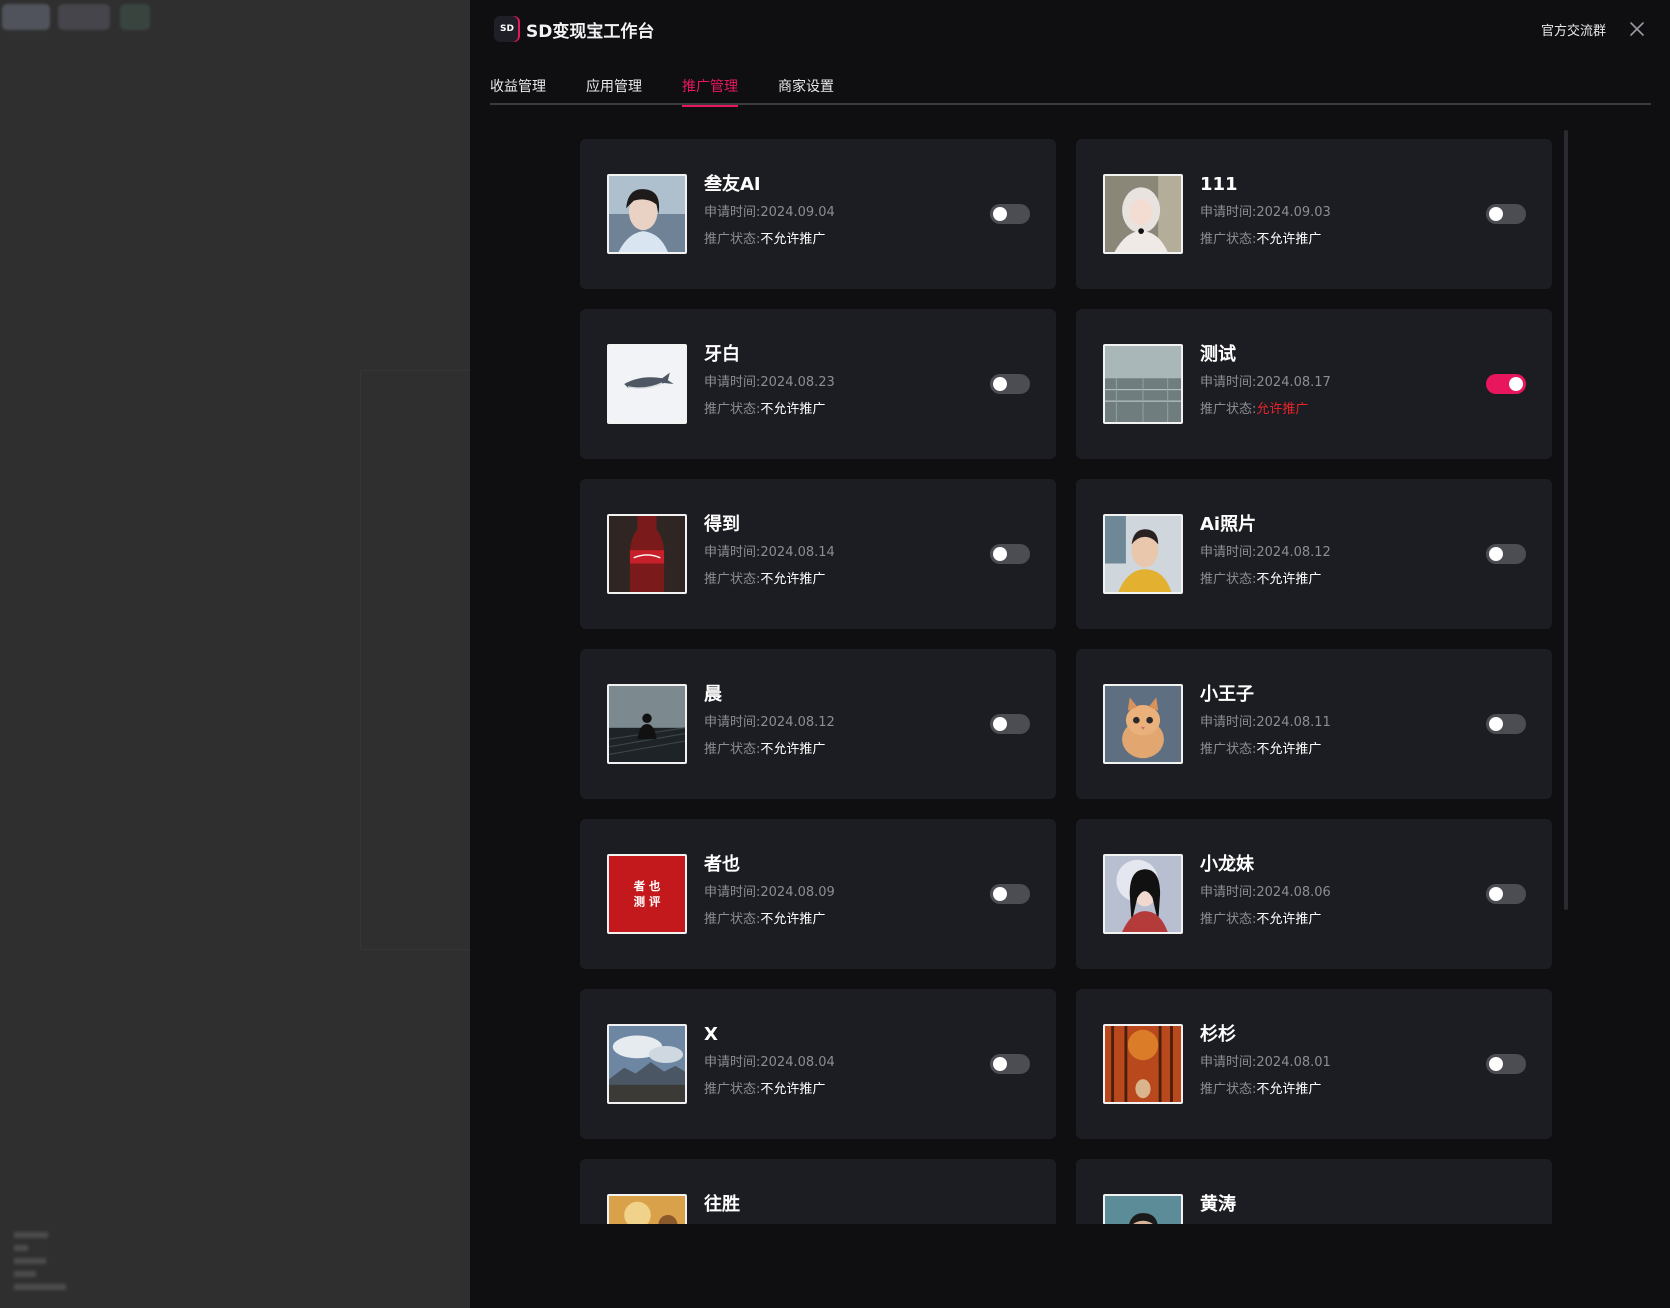  I want to click on app-card: 者 也 测 评者也 申请时间:2024.08.09 推广状态:不允许推广, so click(818, 894).